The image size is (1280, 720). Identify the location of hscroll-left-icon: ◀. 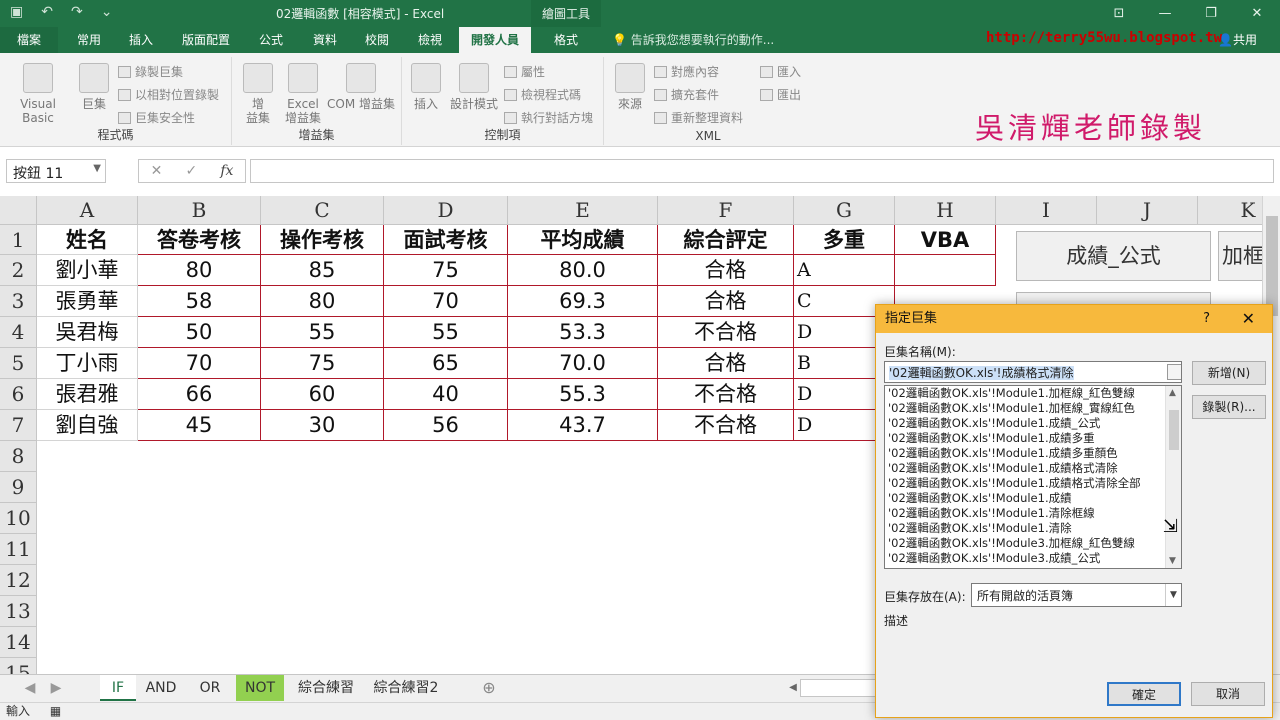
(793, 688).